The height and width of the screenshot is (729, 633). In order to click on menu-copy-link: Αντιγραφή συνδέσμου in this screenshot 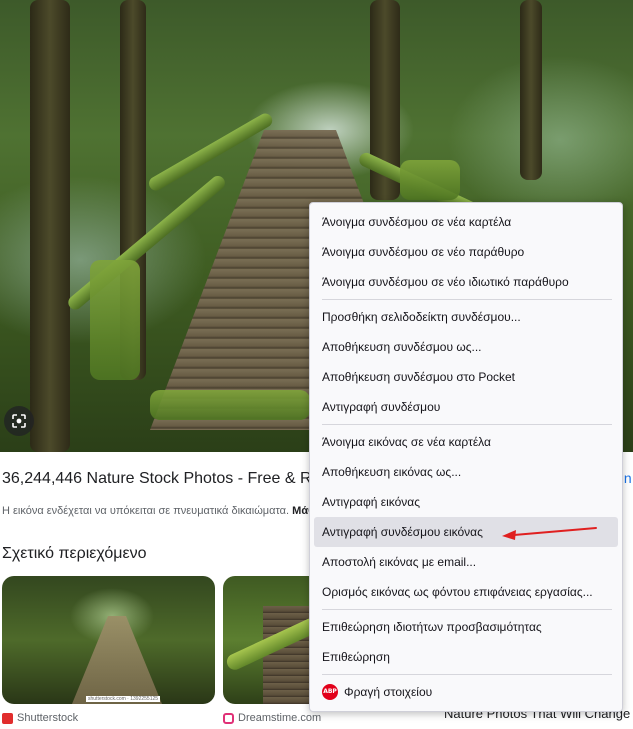, I will do `click(466, 407)`.